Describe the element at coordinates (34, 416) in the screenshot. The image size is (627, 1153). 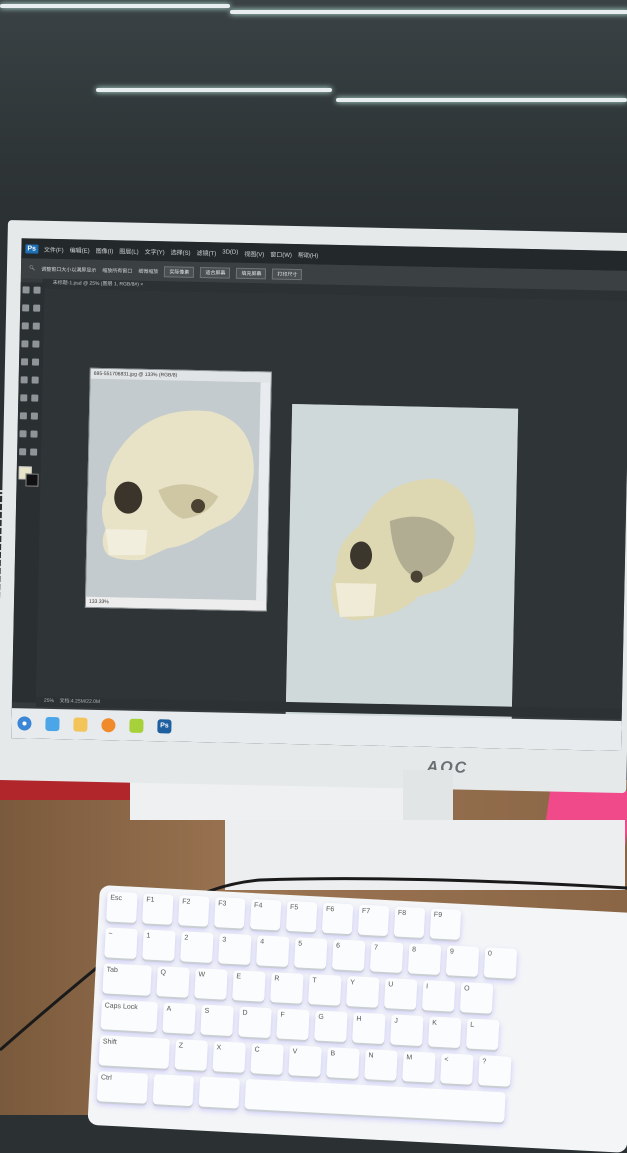
I see `type-tool-icon` at that location.